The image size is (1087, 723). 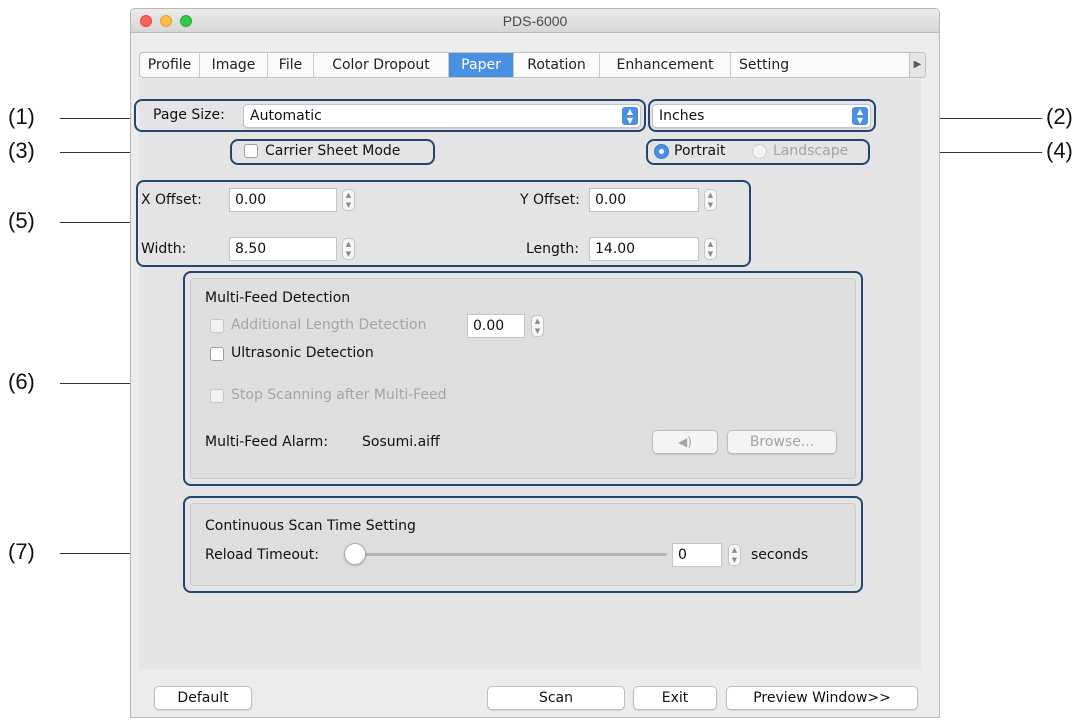 What do you see at coordinates (310, 526) in the screenshot?
I see `continuous-scan-title: Continuous Scan Time Setting` at bounding box center [310, 526].